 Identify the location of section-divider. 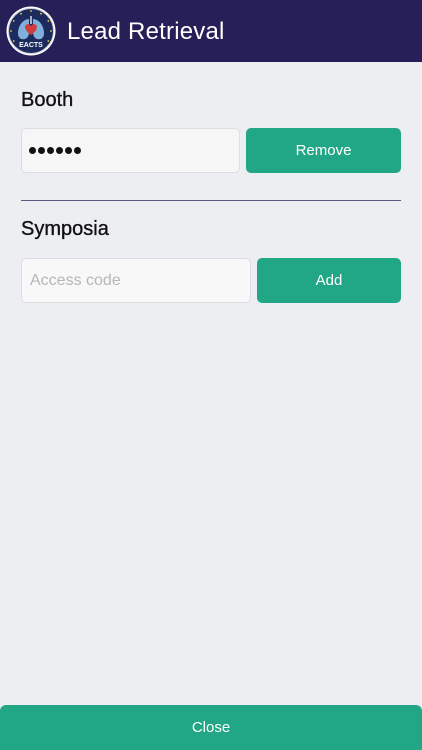
(211, 200).